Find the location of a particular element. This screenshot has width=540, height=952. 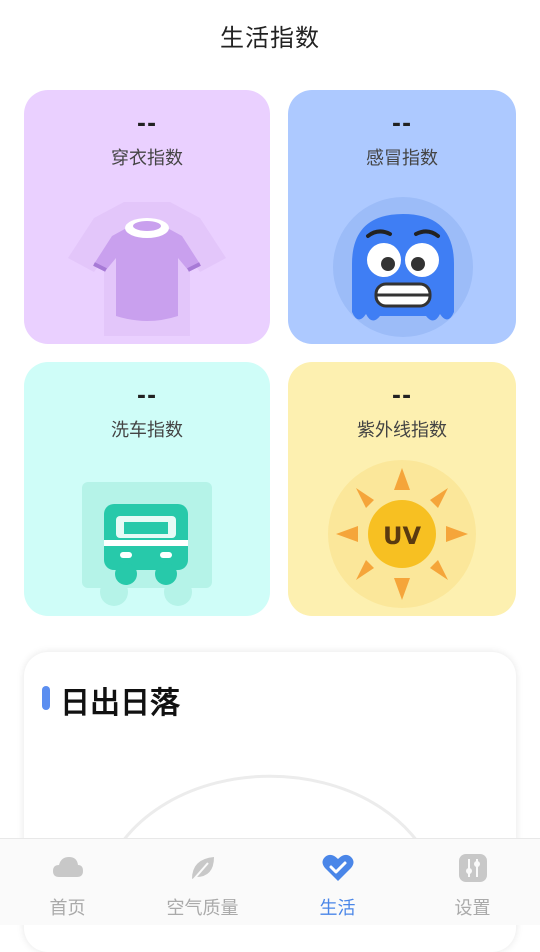

heart-check-icon is located at coordinates (337, 867).